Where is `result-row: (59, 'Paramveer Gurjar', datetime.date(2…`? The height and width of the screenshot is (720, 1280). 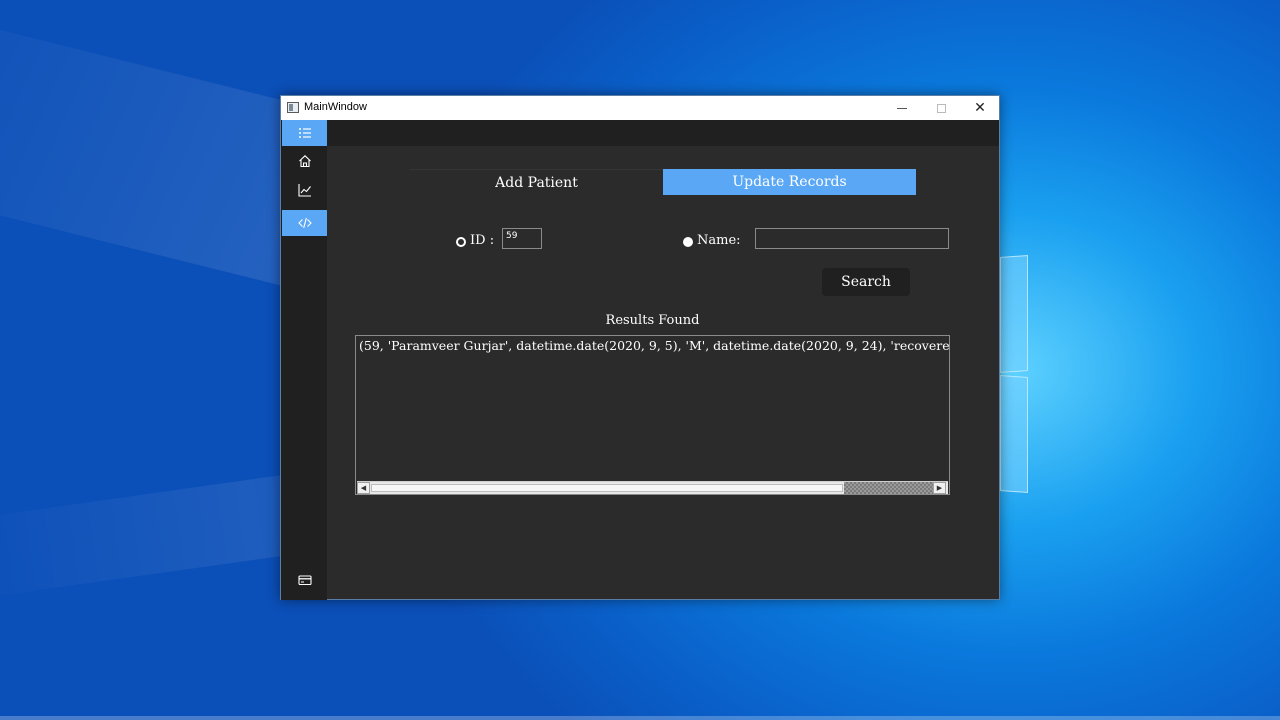
result-row: (59, 'Paramveer Gurjar', datetime.date(2… is located at coordinates (654, 345).